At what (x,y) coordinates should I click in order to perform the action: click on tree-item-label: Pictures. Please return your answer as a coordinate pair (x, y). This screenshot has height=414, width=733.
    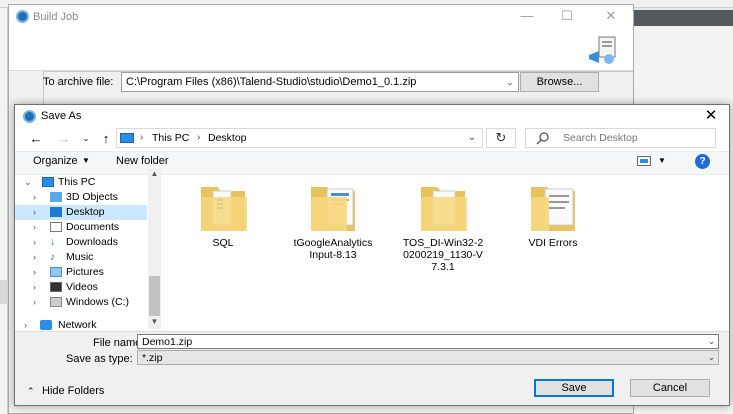
    Looking at the image, I should click on (85, 272).